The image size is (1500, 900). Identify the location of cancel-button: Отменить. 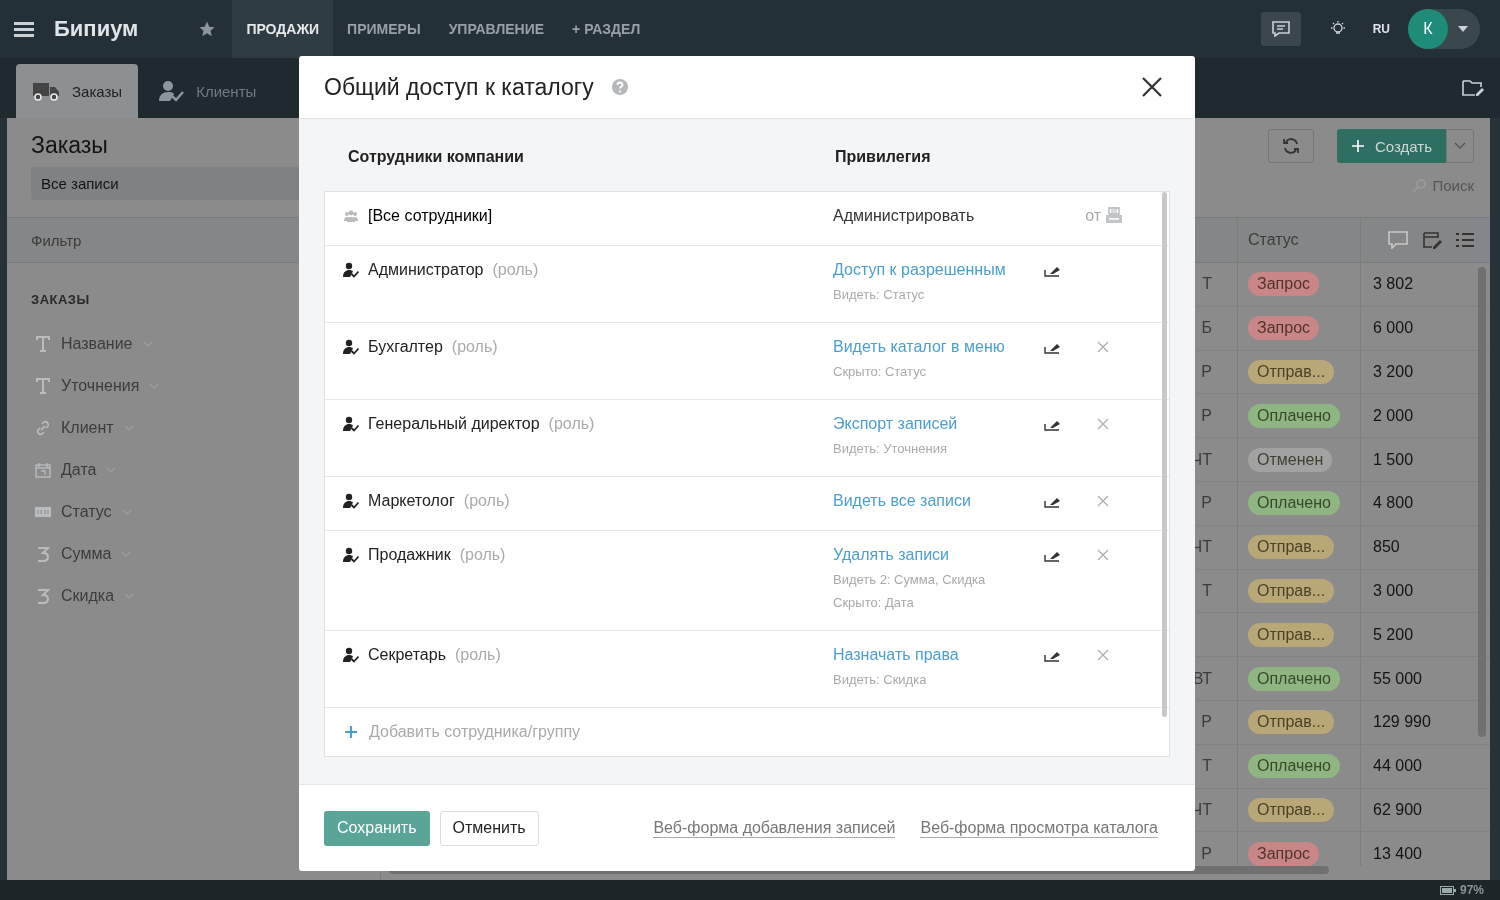
(489, 828).